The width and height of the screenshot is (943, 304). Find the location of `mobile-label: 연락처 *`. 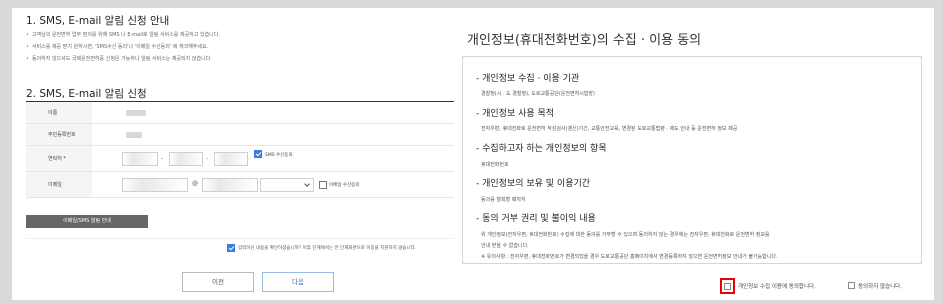

mobile-label: 연락처 * is located at coordinates (59, 158).